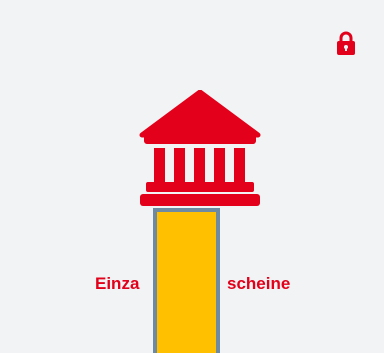 The height and width of the screenshot is (353, 384). Describe the element at coordinates (259, 283) in the screenshot. I see `tile-label-end: scheine` at that location.